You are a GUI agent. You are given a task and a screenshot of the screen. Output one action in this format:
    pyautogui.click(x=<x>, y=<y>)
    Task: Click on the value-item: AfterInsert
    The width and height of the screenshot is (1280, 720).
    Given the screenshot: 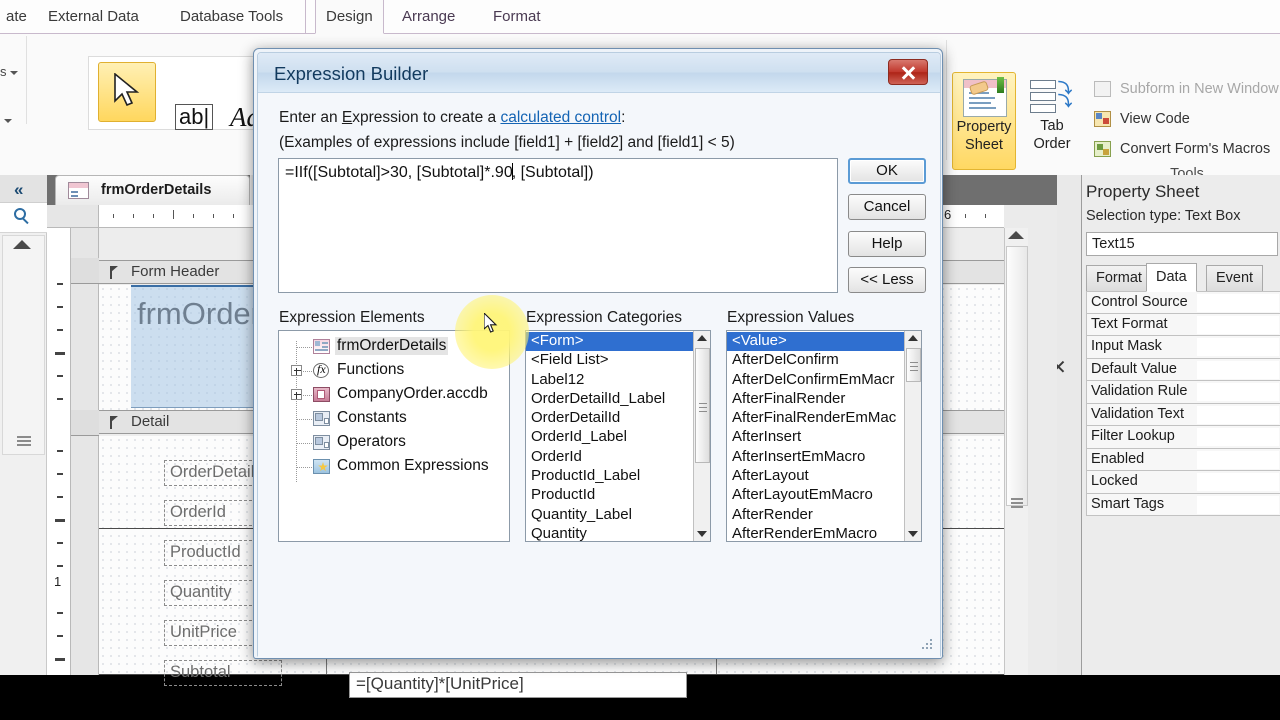 What is the action you would take?
    pyautogui.click(x=815, y=437)
    